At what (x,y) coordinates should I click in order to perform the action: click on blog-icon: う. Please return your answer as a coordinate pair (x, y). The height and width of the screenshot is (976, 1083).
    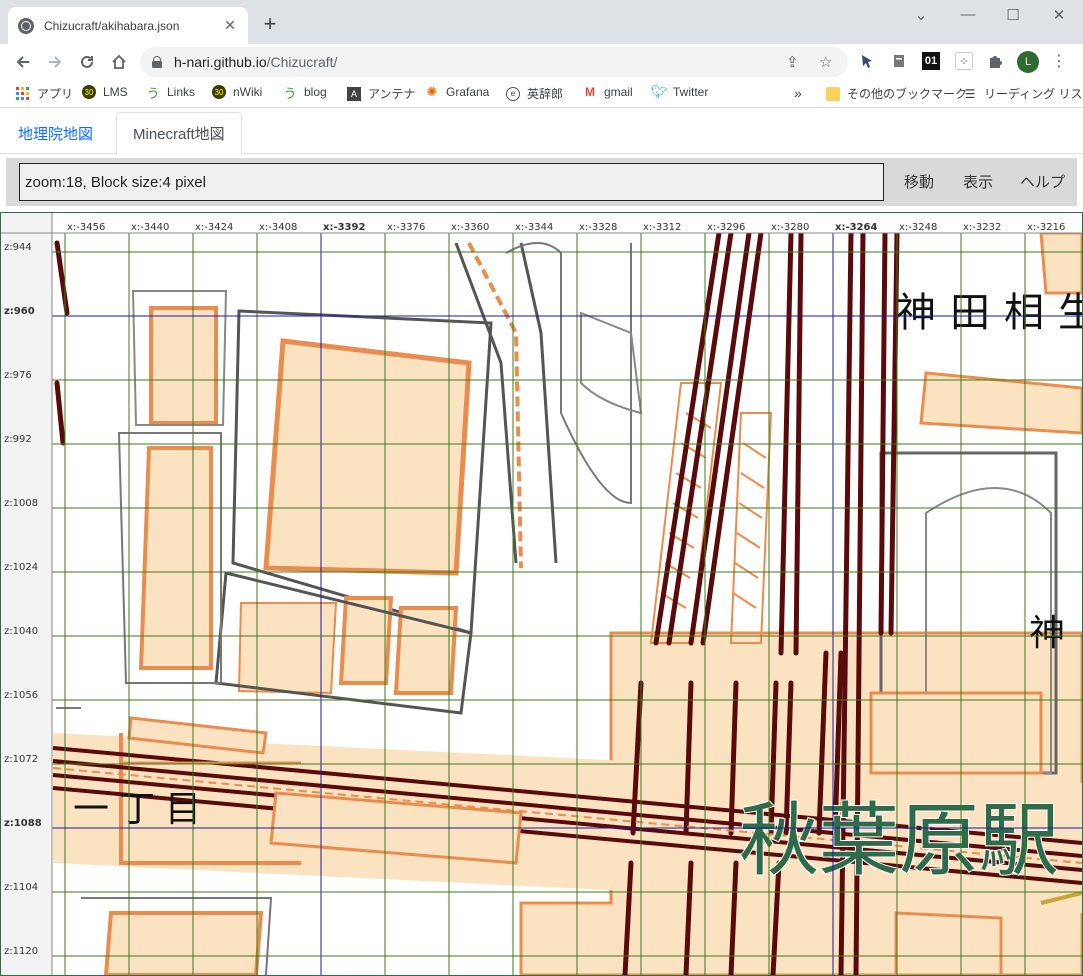
    Looking at the image, I should click on (290, 93).